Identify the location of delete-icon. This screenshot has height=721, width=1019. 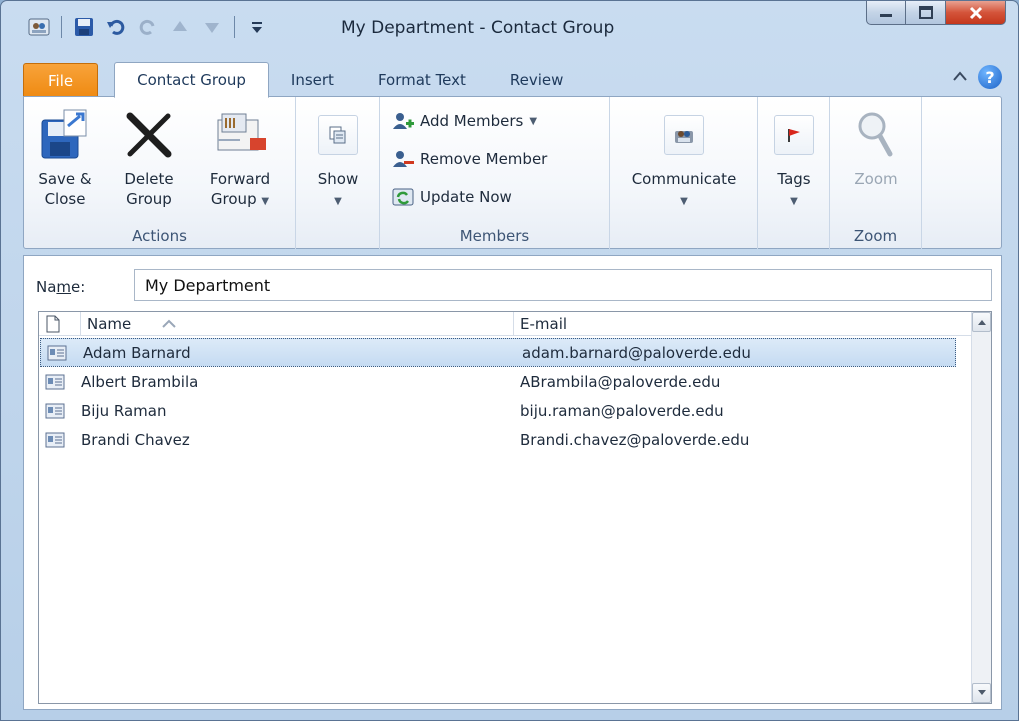
(149, 135).